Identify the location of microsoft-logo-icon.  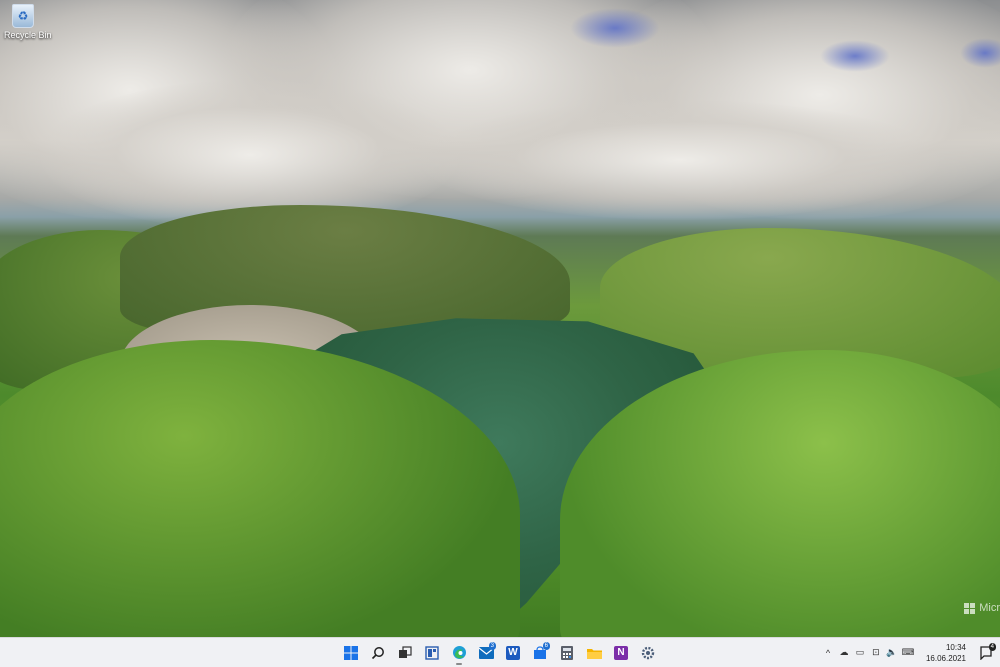
(970, 608).